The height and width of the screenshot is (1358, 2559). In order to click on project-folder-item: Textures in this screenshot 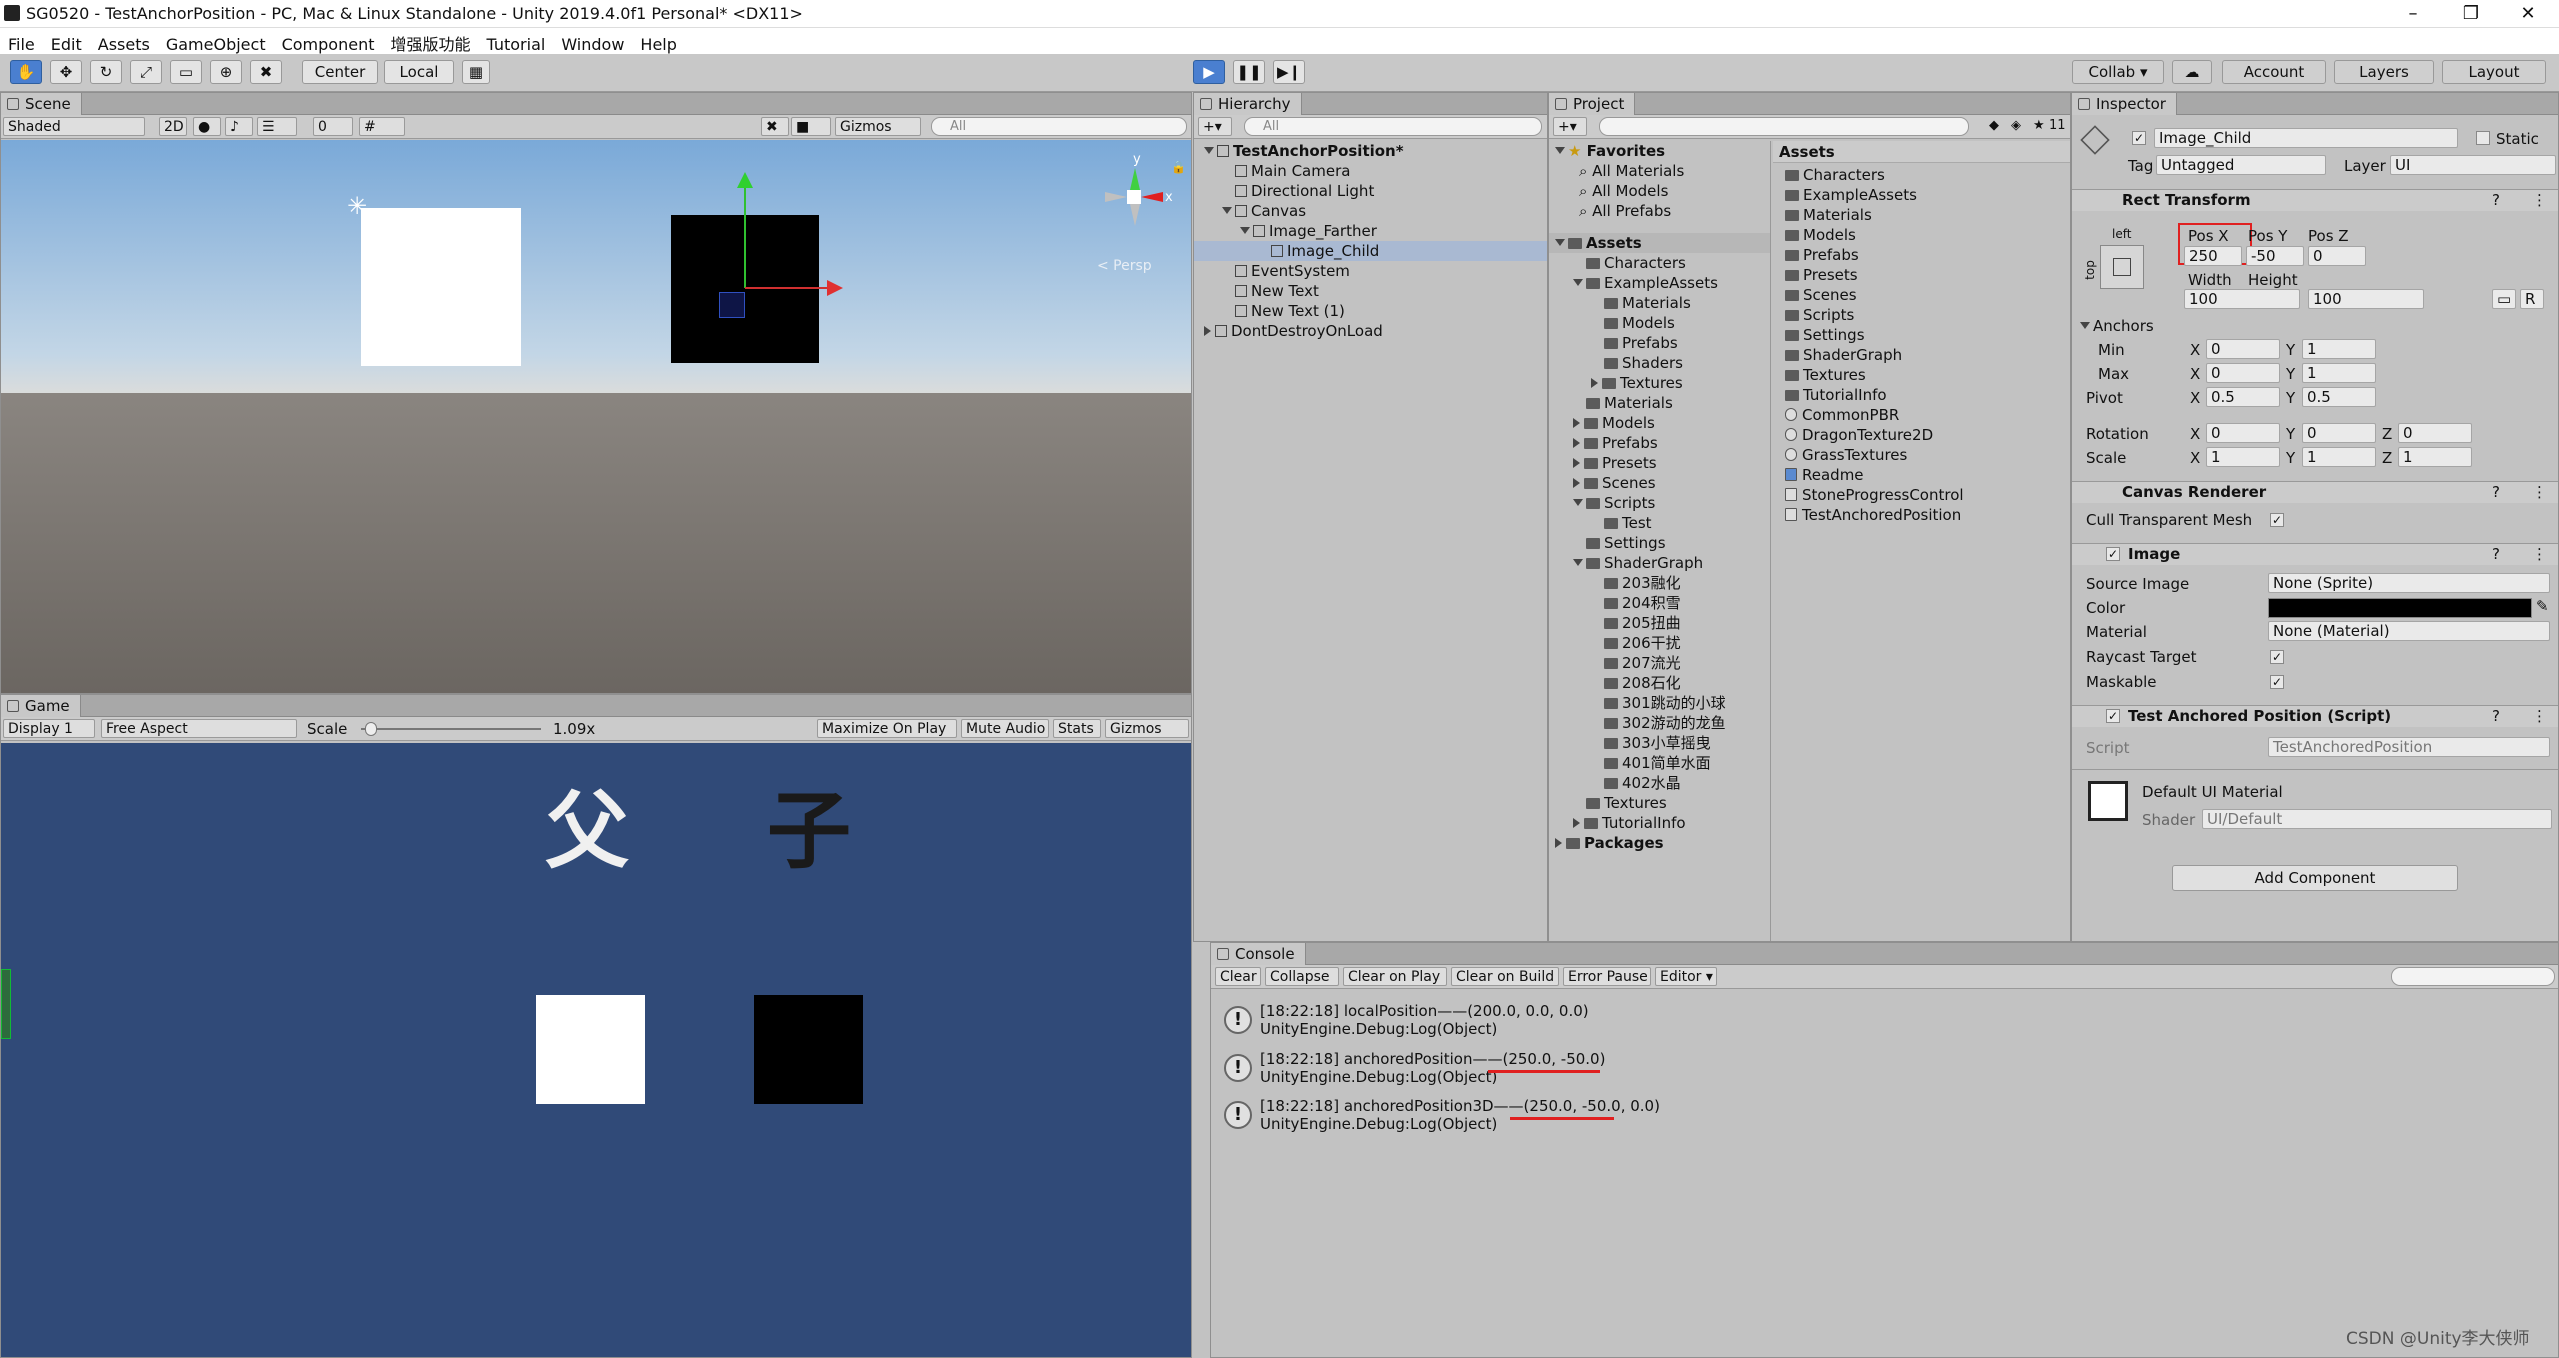, I will do `click(1659, 383)`.